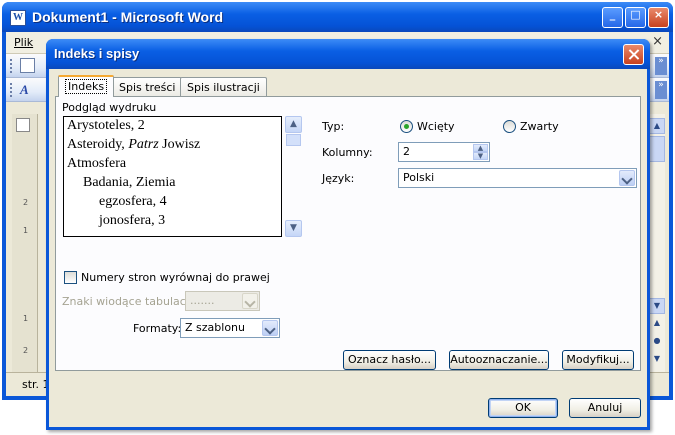 The image size is (675, 435). What do you see at coordinates (612, 17) in the screenshot?
I see `minimize-icon: _` at bounding box center [612, 17].